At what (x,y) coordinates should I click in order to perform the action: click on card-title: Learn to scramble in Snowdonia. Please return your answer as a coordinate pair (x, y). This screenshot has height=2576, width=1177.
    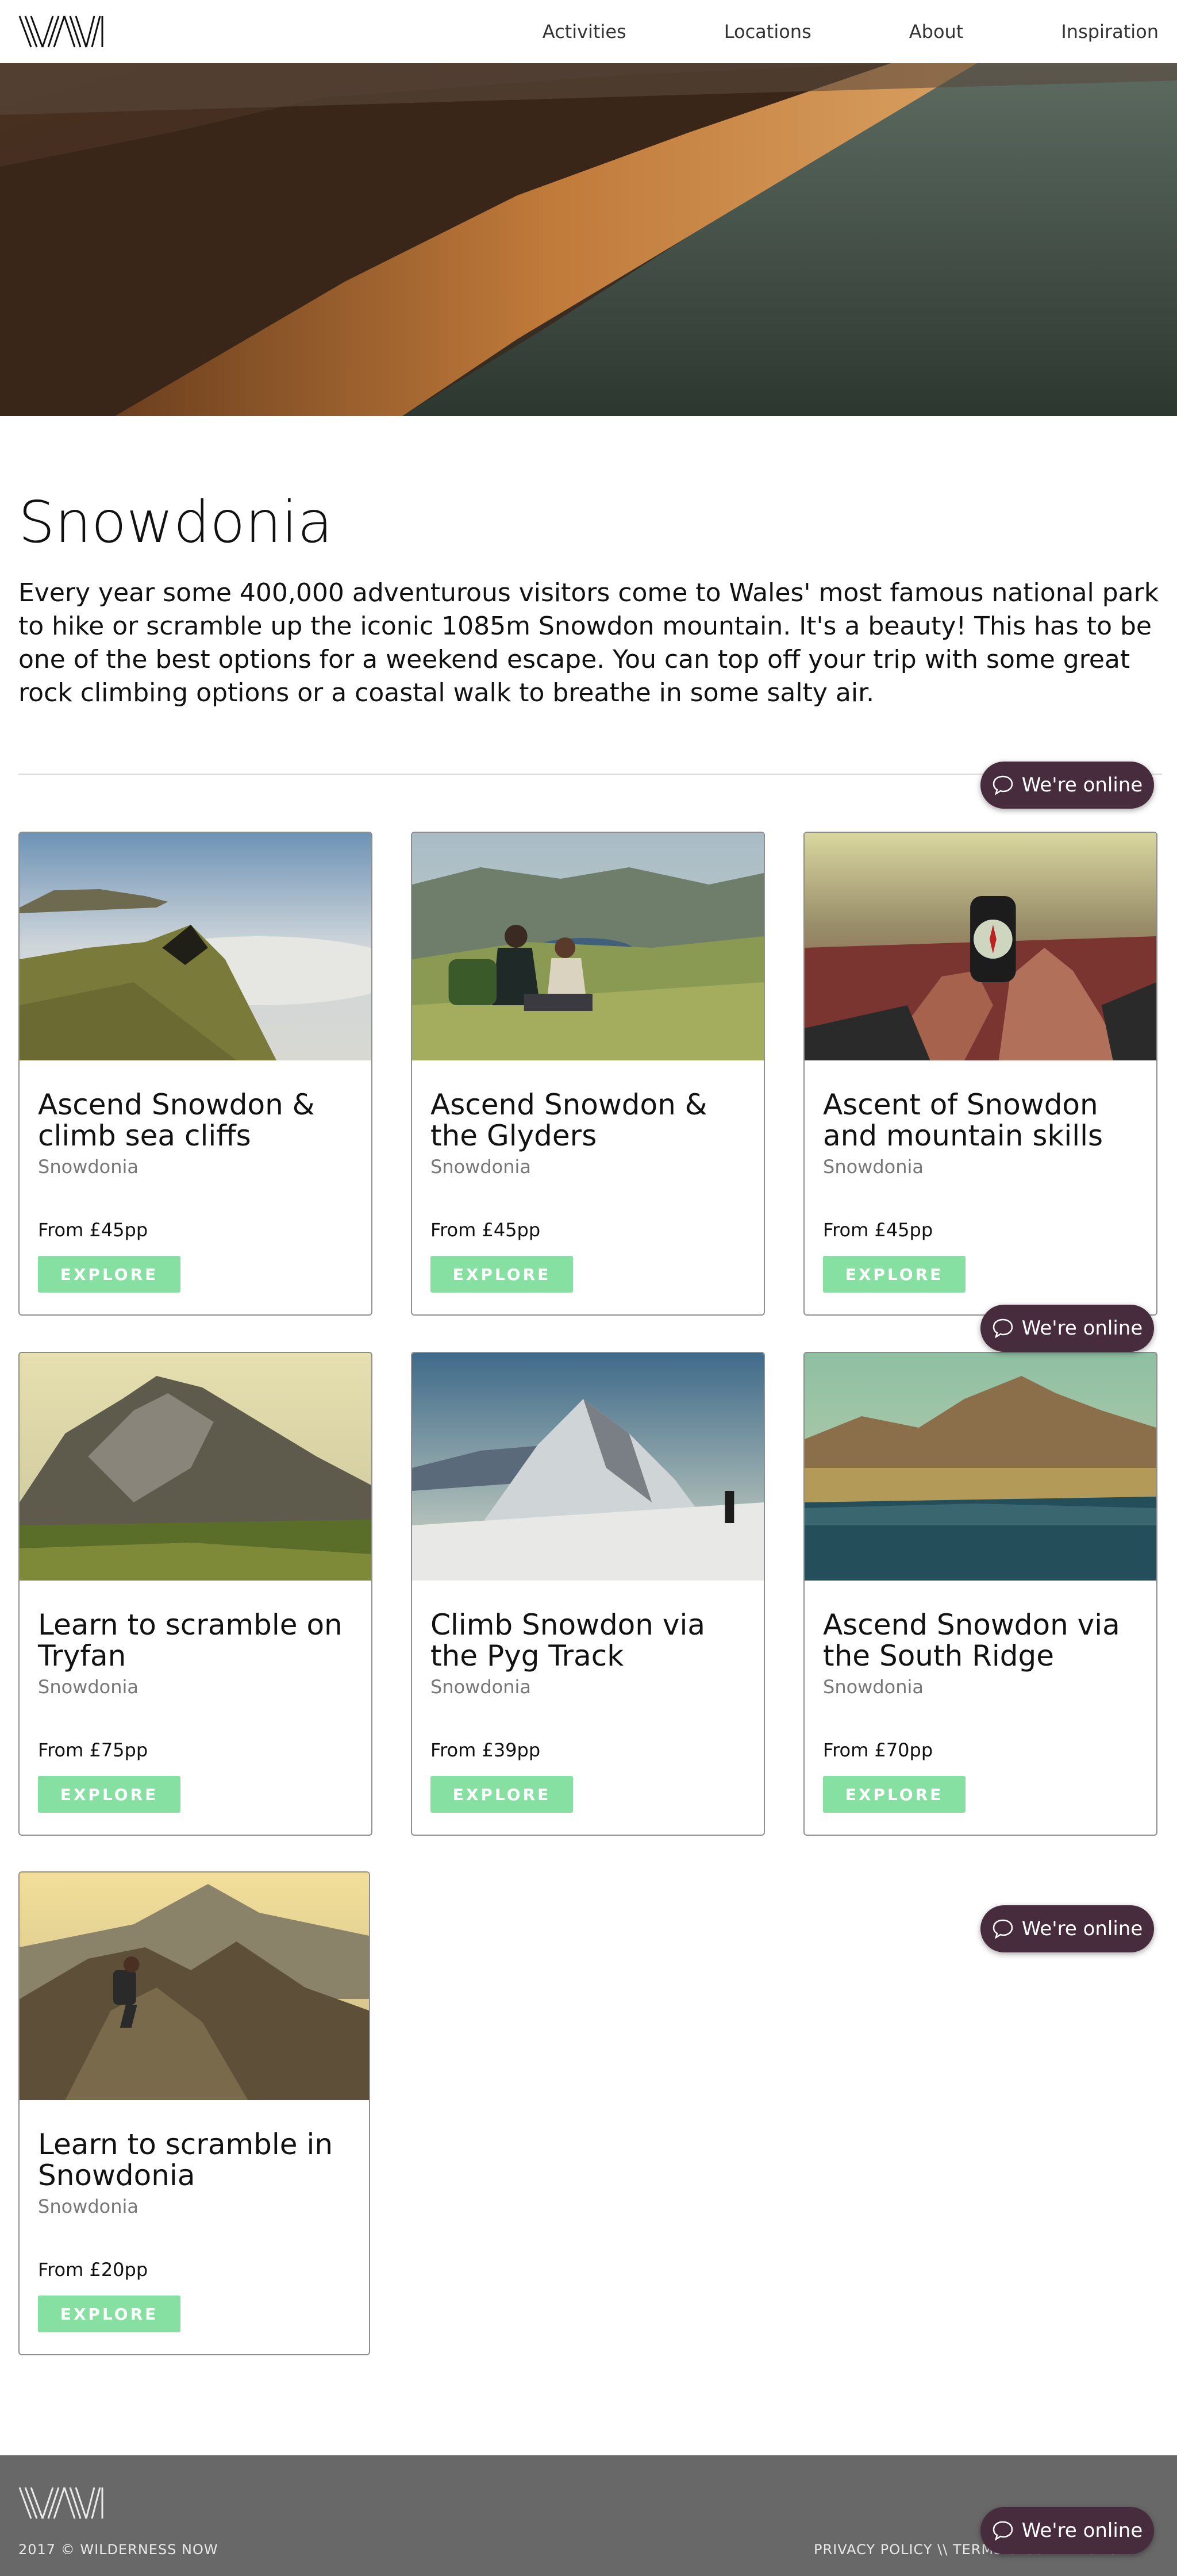
    Looking at the image, I should click on (185, 2160).